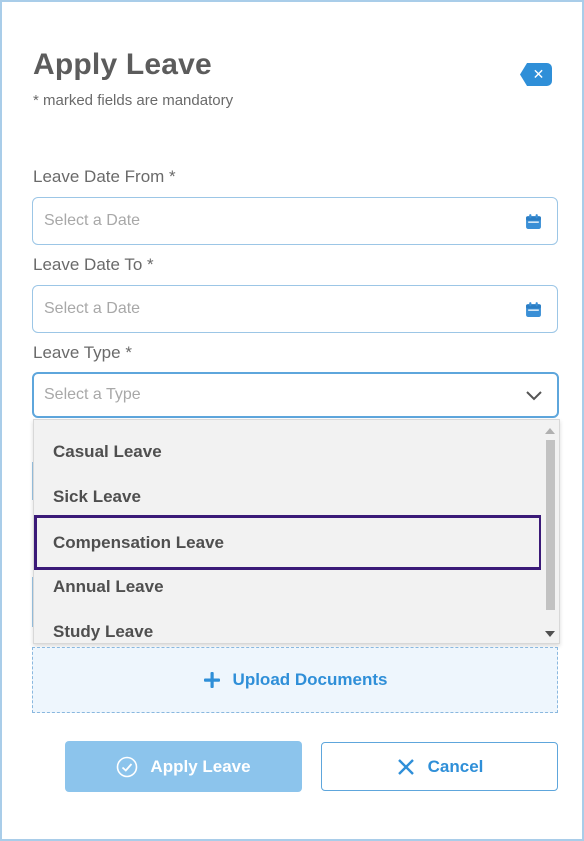 The height and width of the screenshot is (841, 584). I want to click on cancel-button: Cancel, so click(439, 766).